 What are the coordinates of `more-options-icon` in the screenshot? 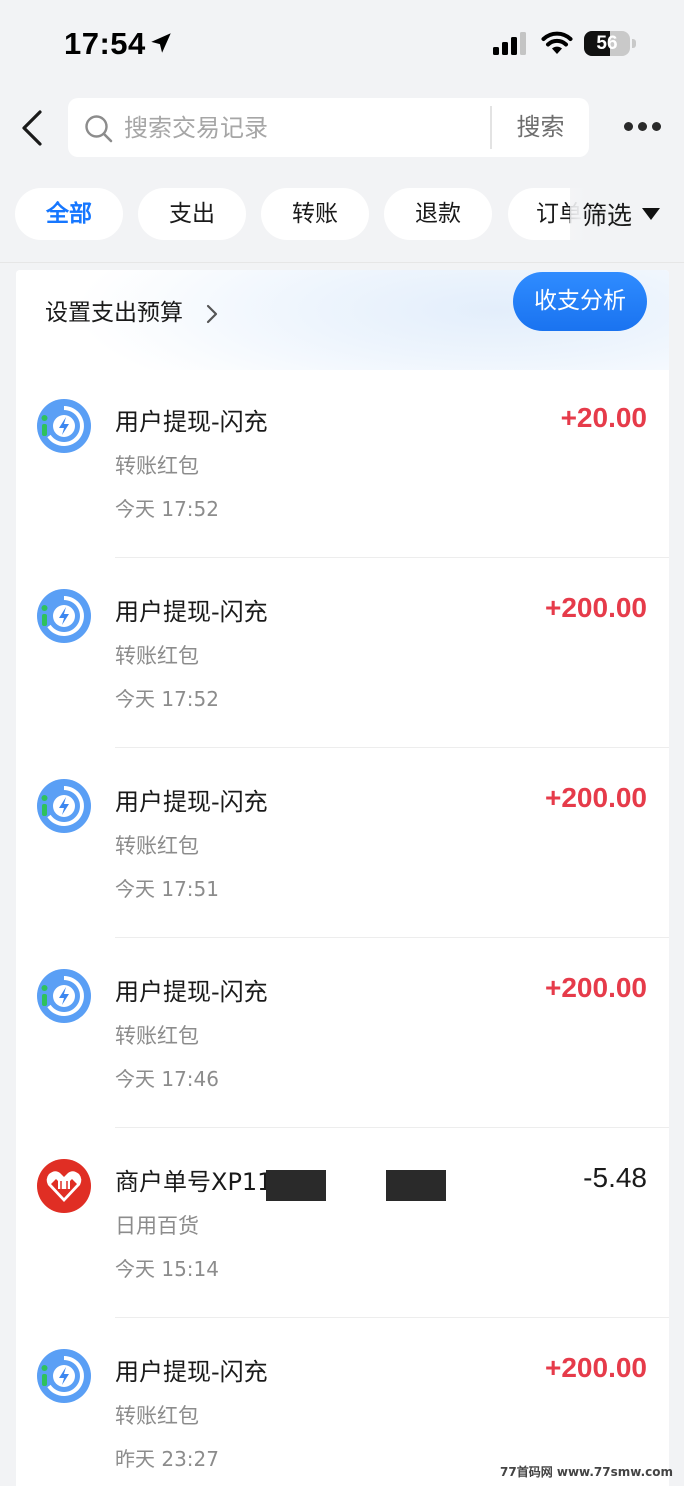 It's located at (642, 127).